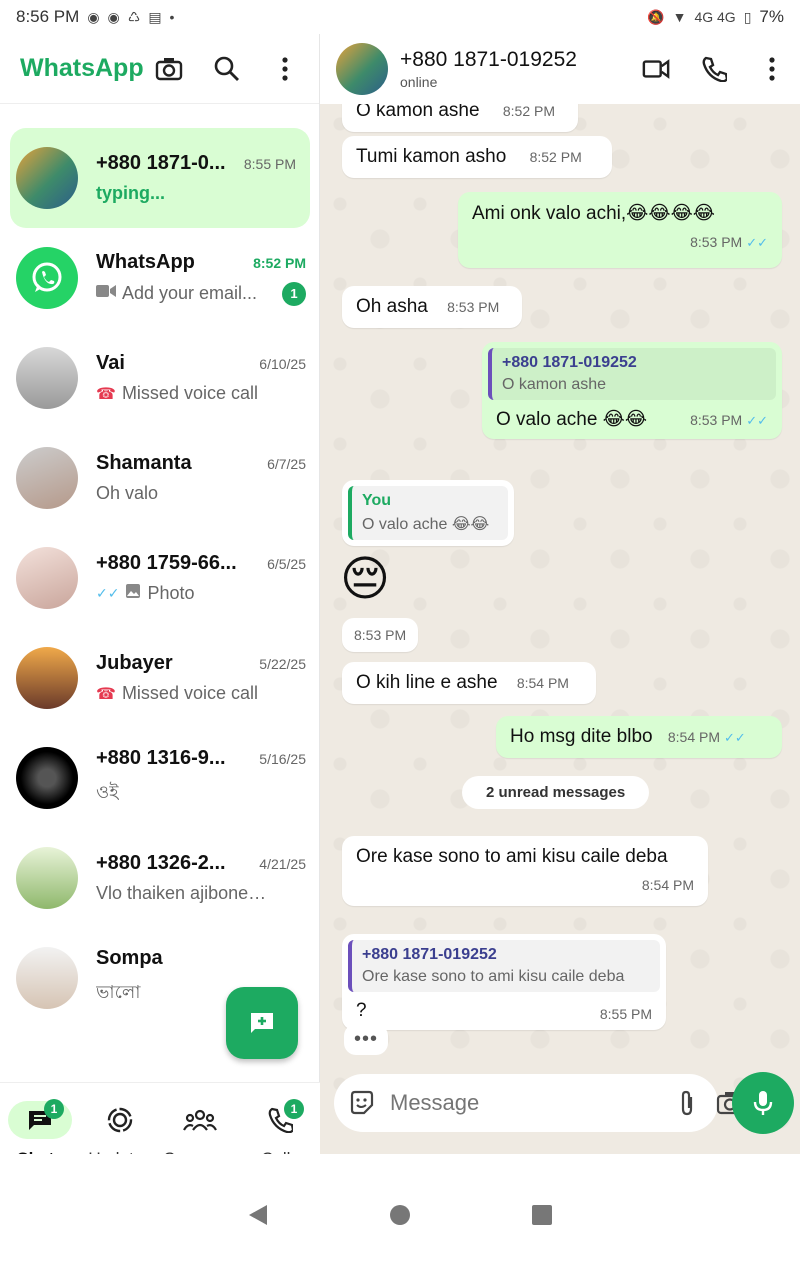  I want to click on quoted-message: +880 1871-019252 O kamon ashe, so click(632, 374).